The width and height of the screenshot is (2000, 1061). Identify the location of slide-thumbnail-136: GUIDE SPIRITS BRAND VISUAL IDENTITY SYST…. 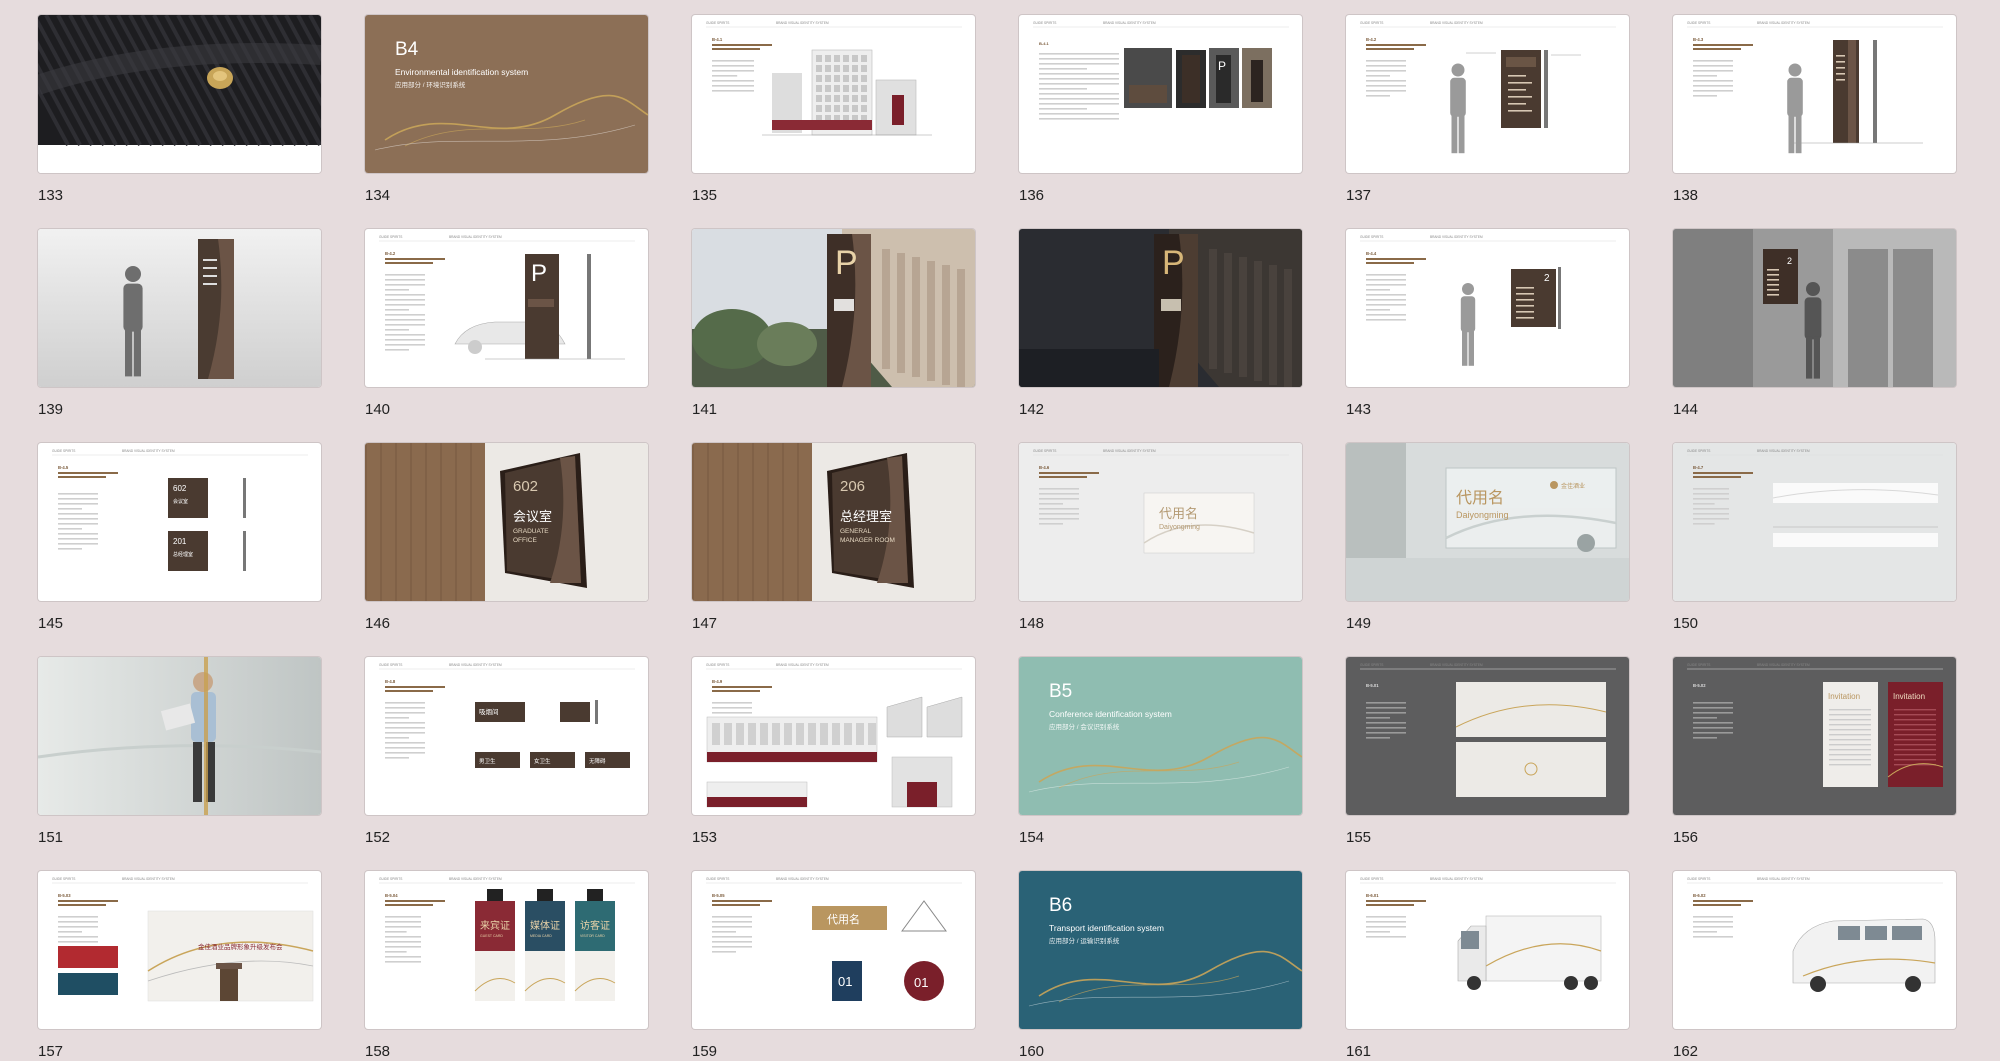
(1160, 94).